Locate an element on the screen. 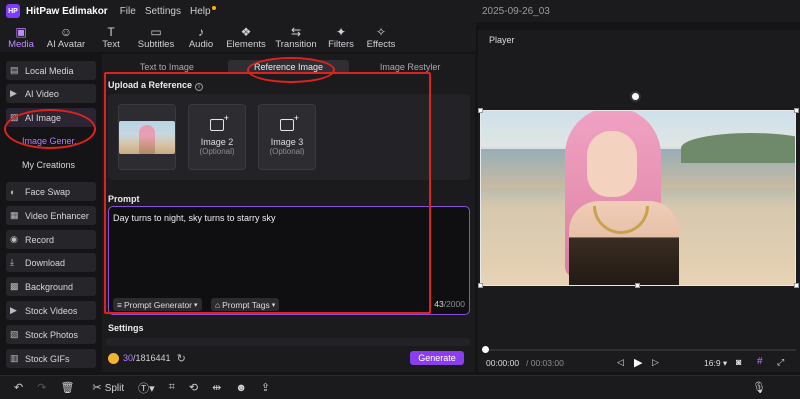 The image size is (800, 399). toolbar-effects: ✧ Effects is located at coordinates (381, 38).